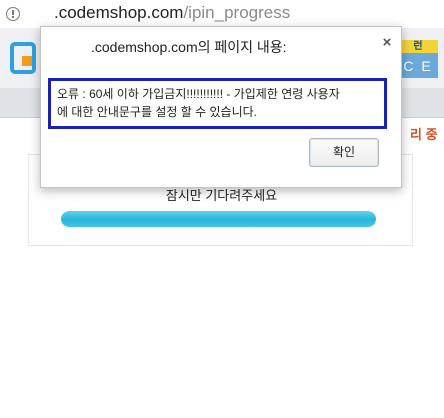  I want to click on progress-fill, so click(218, 219).